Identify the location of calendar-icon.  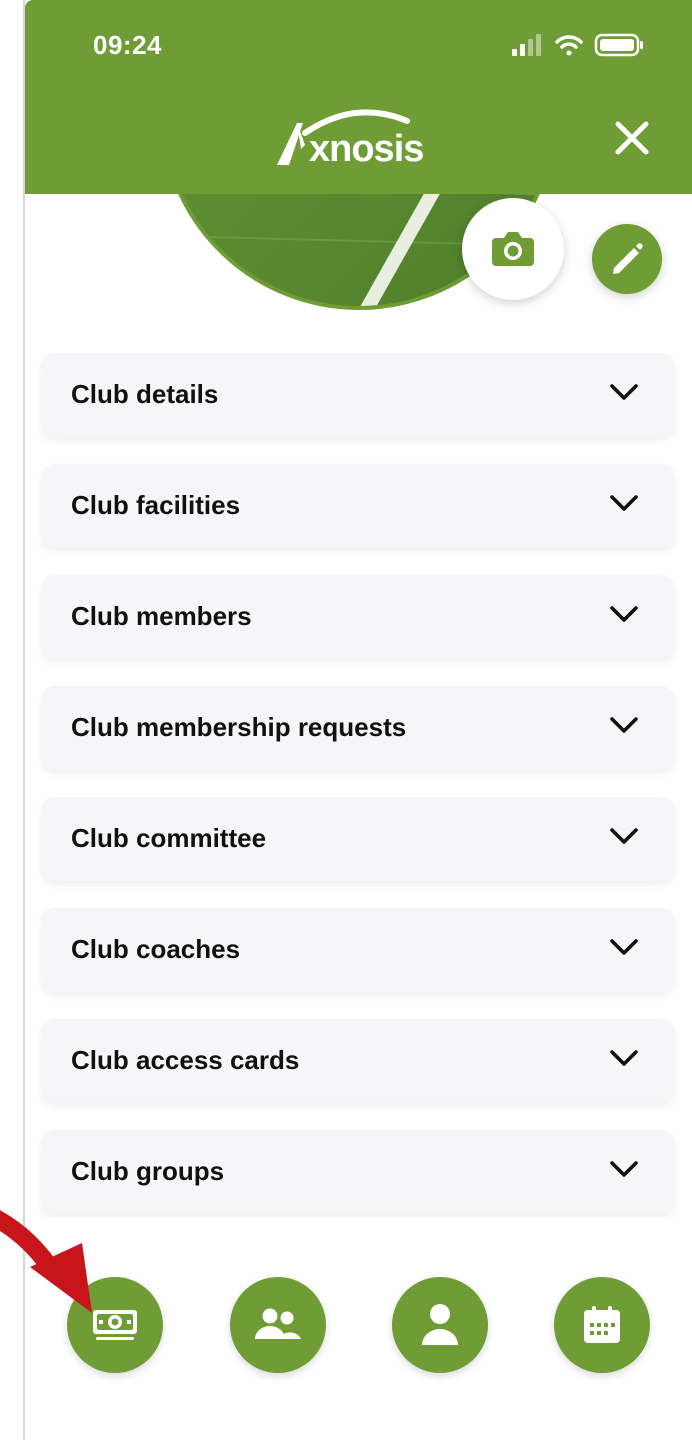
(602, 1324).